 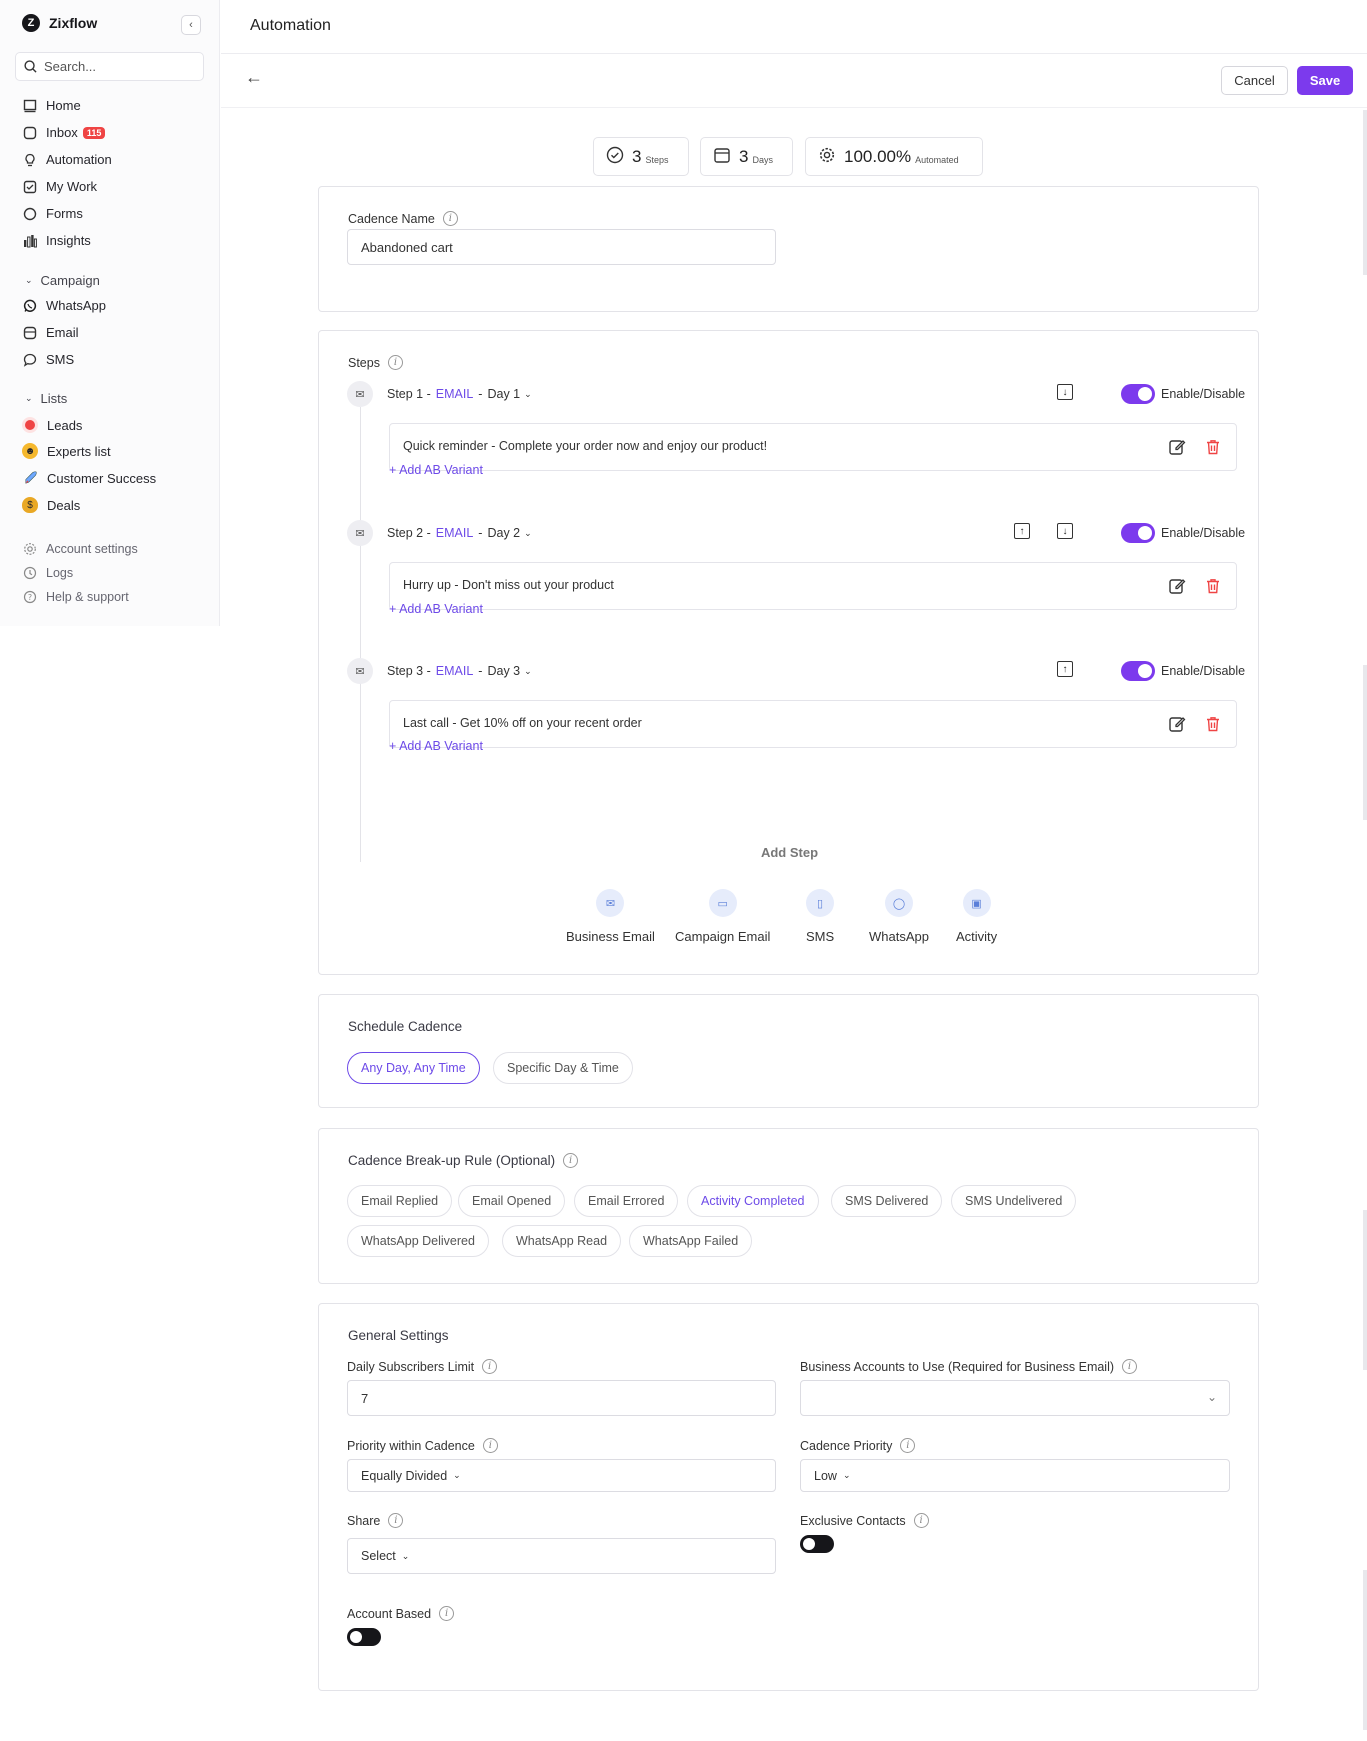 What do you see at coordinates (561, 1475) in the screenshot?
I see `priority-select: Equally Divided ⌄` at bounding box center [561, 1475].